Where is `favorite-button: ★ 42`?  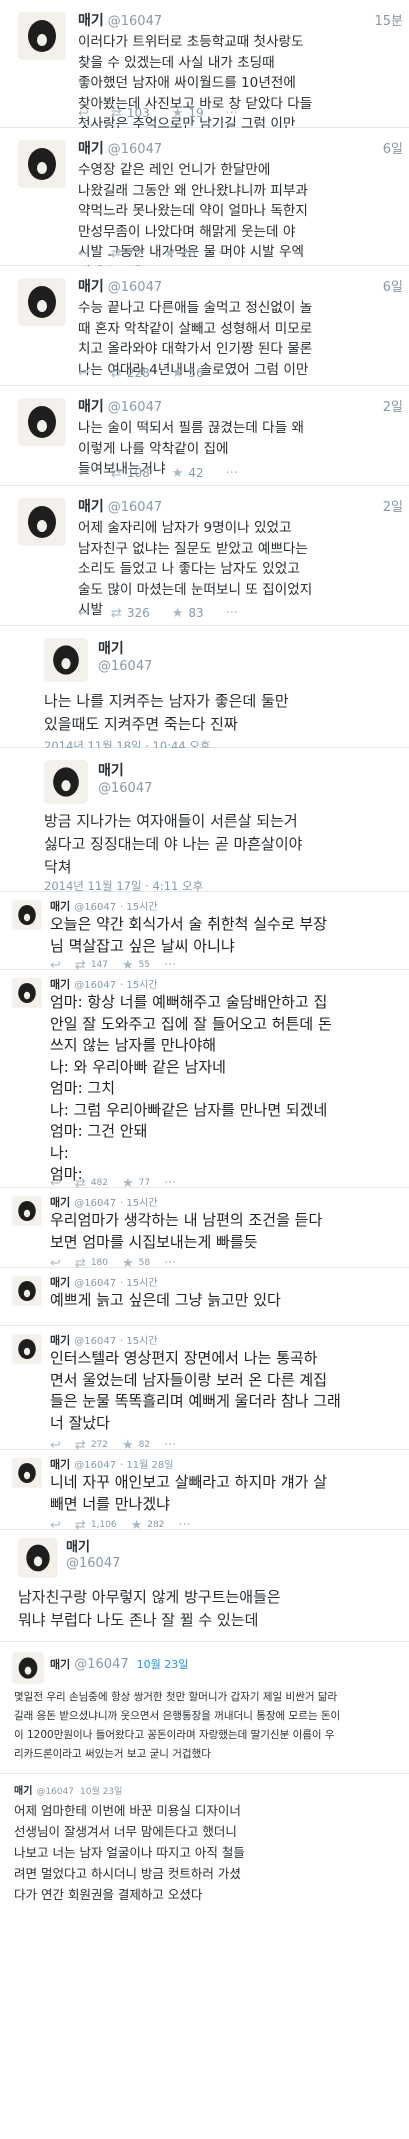
favorite-button: ★ 42 is located at coordinates (188, 473).